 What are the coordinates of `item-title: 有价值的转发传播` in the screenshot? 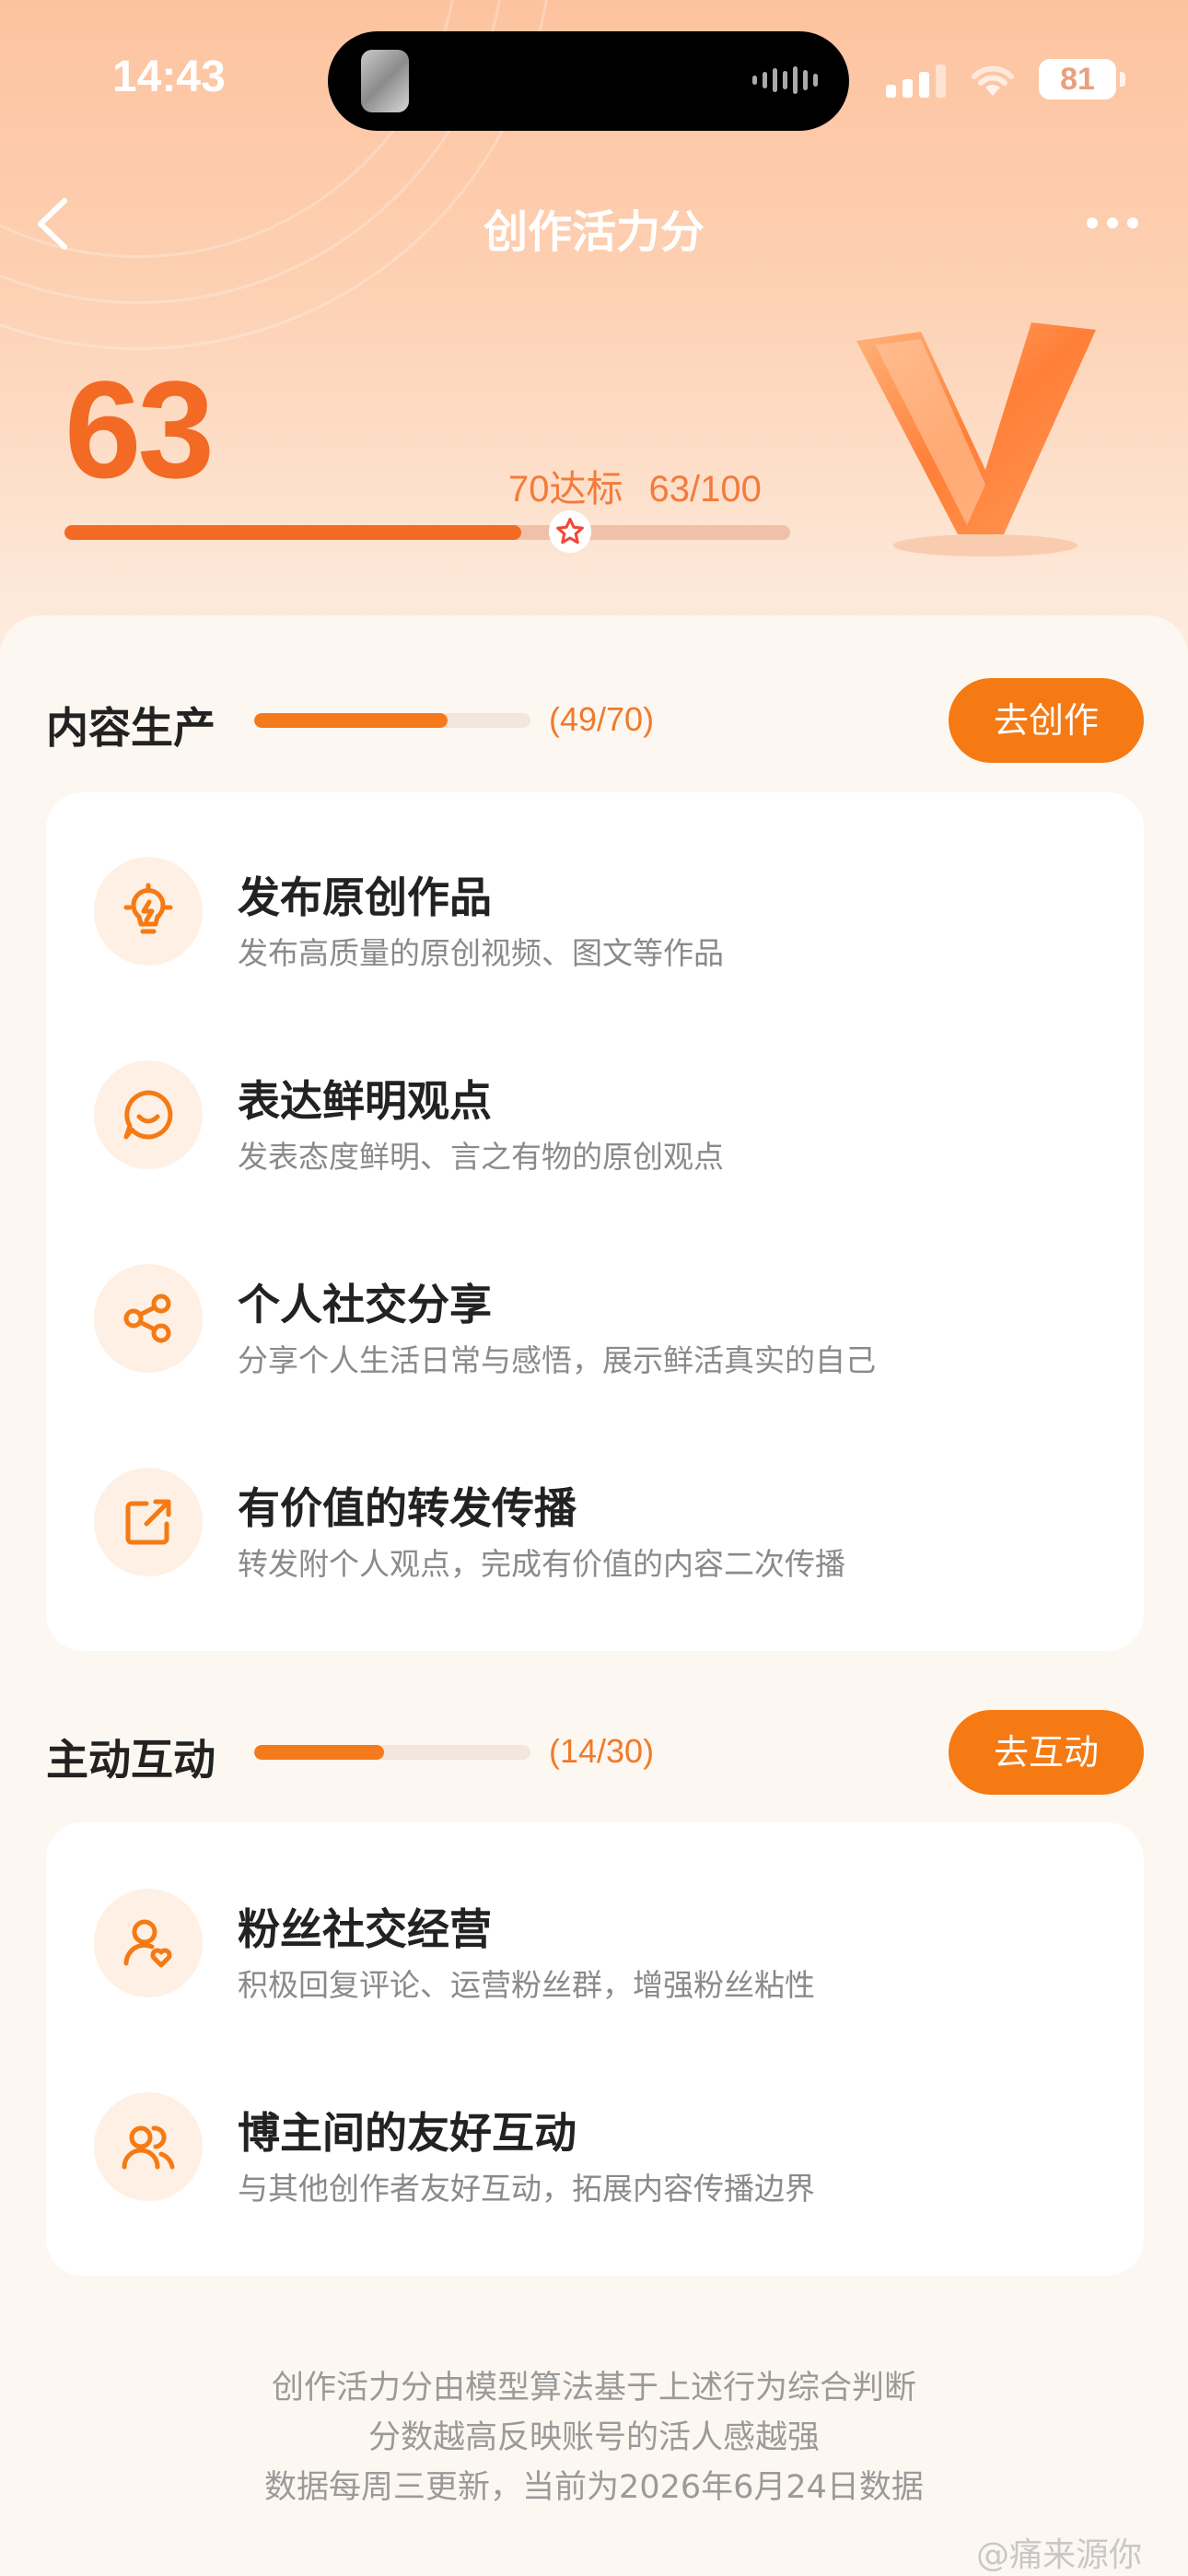 It's located at (407, 1508).